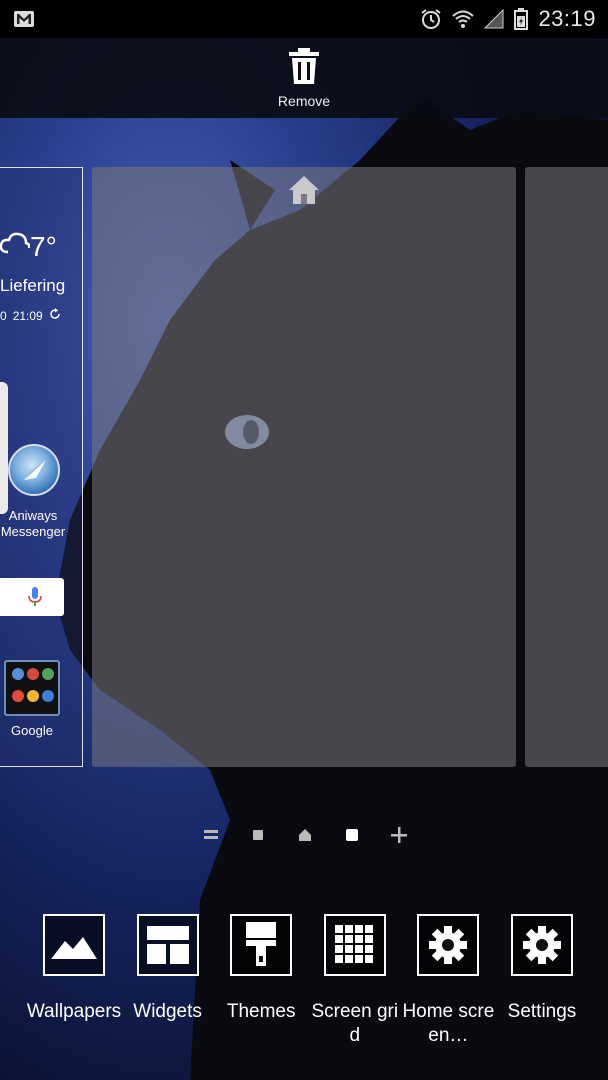 The width and height of the screenshot is (608, 1080). Describe the element at coordinates (494, 19) in the screenshot. I see `signal-icon` at that location.